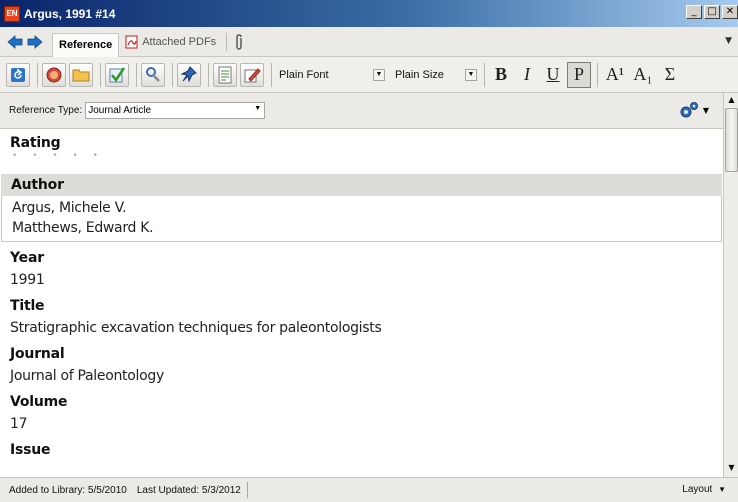 The image size is (738, 502). What do you see at coordinates (46, 110) in the screenshot?
I see `reference-type-label: Reference Type:` at bounding box center [46, 110].